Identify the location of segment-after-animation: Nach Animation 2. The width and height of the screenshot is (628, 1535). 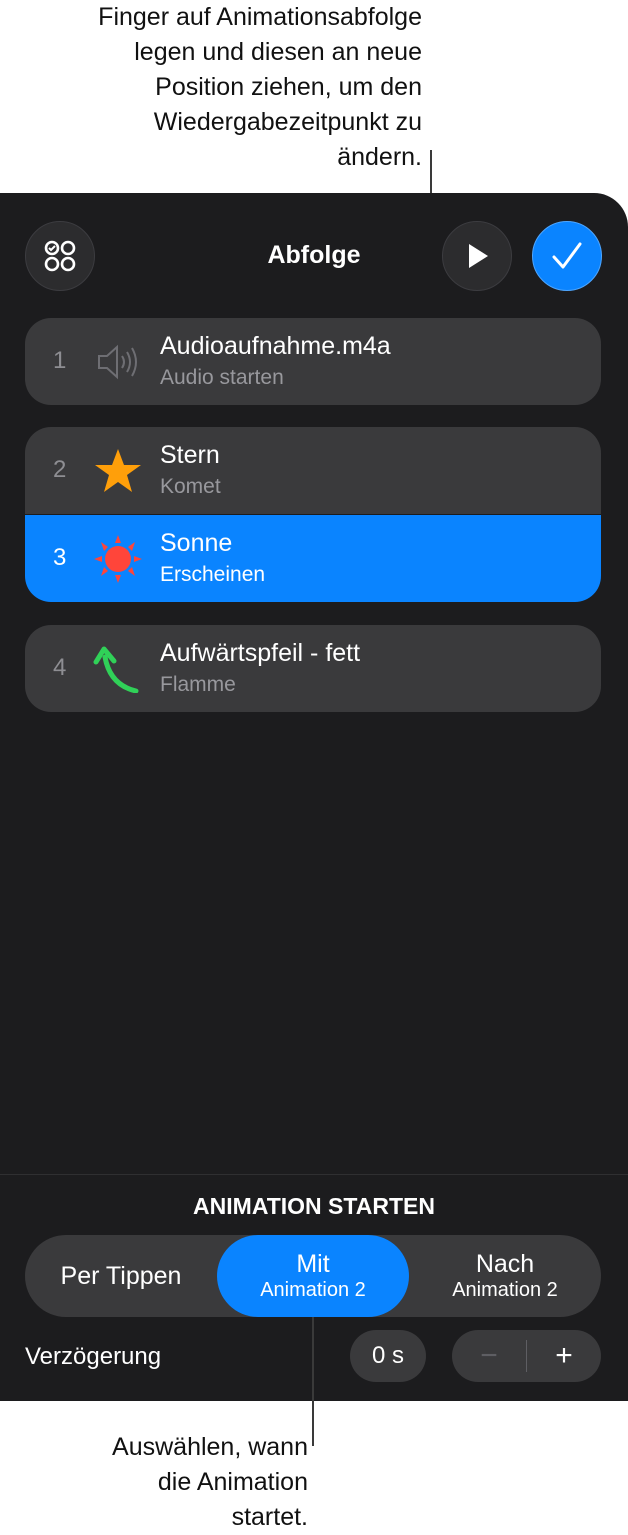
(505, 1276).